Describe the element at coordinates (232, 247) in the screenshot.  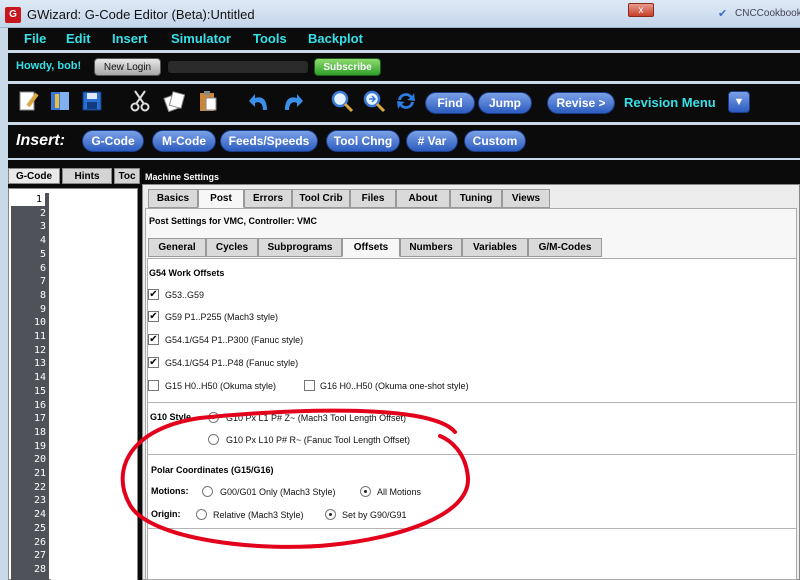
I see `tab-cycles: Cycles` at that location.